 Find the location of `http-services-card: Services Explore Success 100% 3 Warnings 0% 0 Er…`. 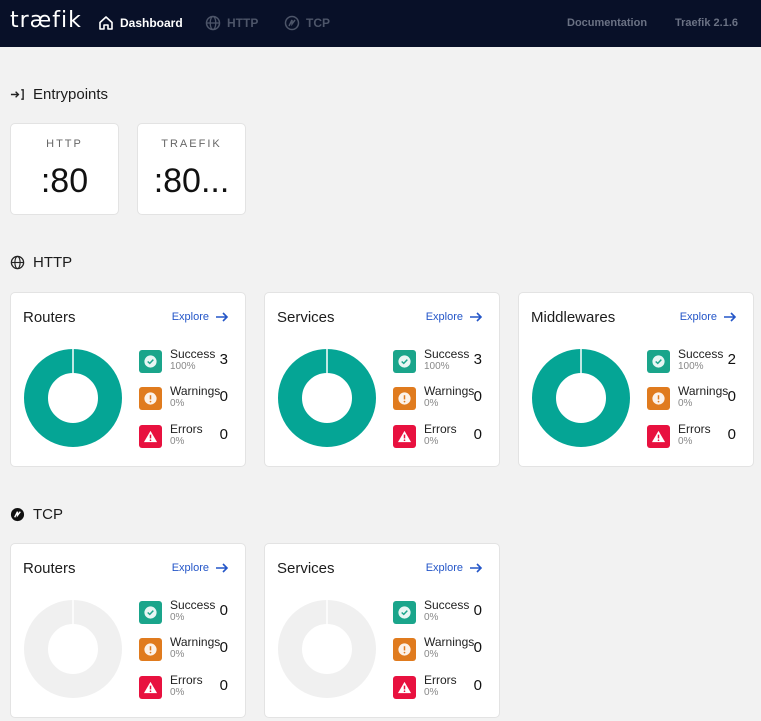

http-services-card: Services Explore Success 100% 3 Warnings 0% 0 Er… is located at coordinates (382, 379).